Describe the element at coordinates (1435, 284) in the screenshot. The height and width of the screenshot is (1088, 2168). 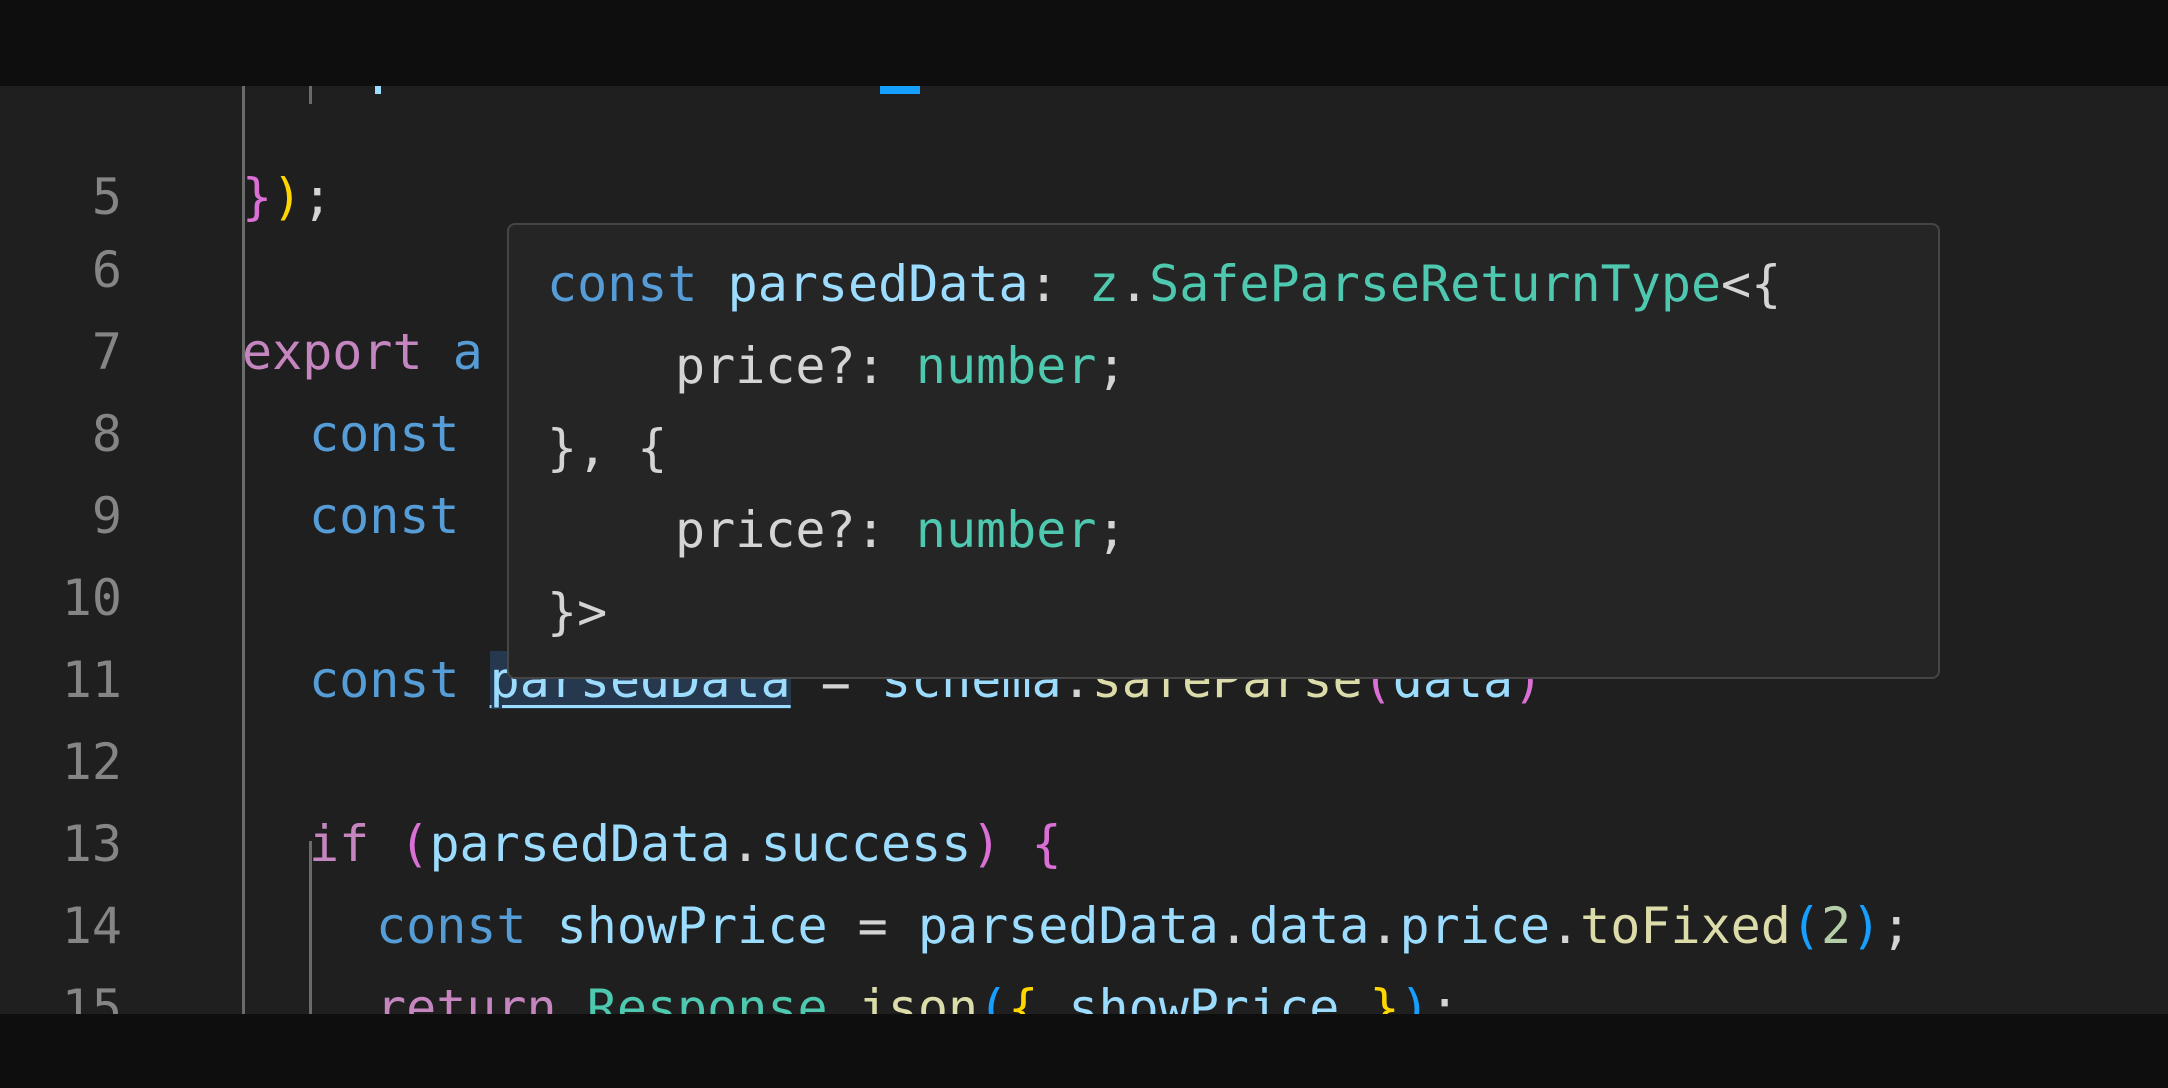
I see `type-name: SafeParseReturnType` at that location.